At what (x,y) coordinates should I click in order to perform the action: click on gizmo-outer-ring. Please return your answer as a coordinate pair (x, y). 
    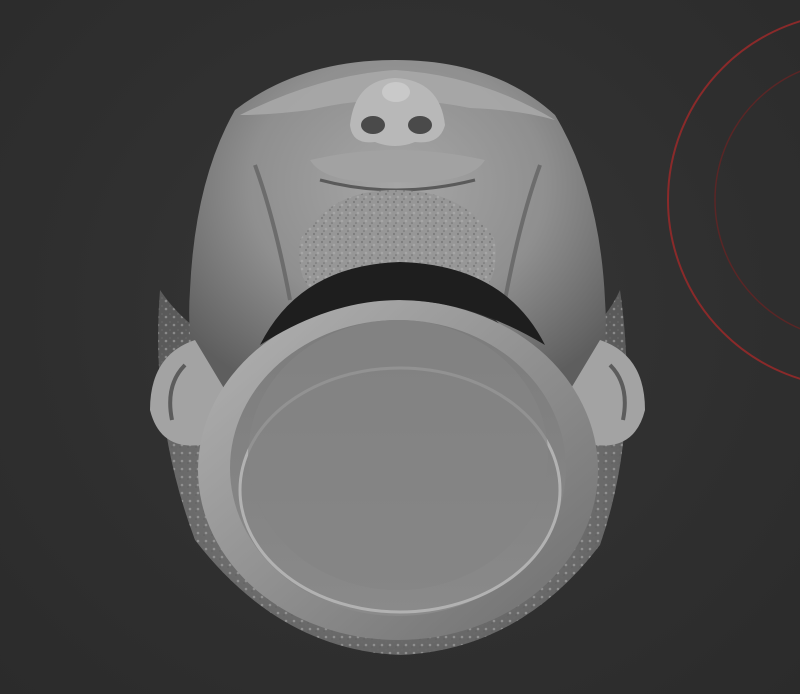
    Looking at the image, I should click on (733, 200).